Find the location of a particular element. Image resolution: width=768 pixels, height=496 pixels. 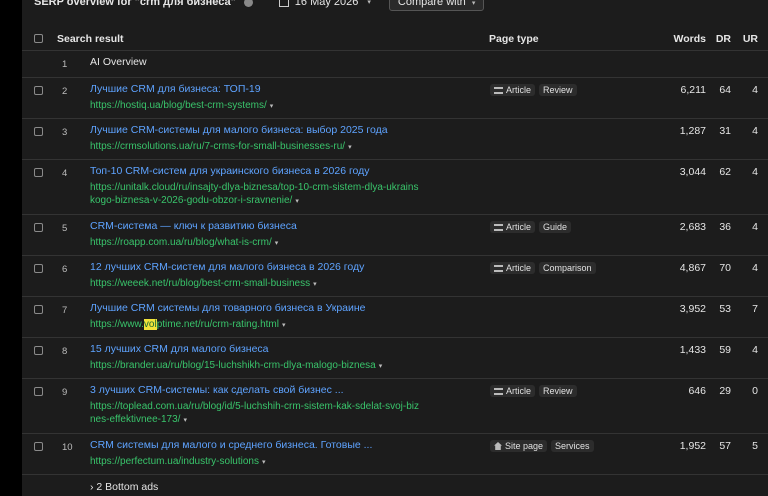

page-type-tag: Services is located at coordinates (572, 446).